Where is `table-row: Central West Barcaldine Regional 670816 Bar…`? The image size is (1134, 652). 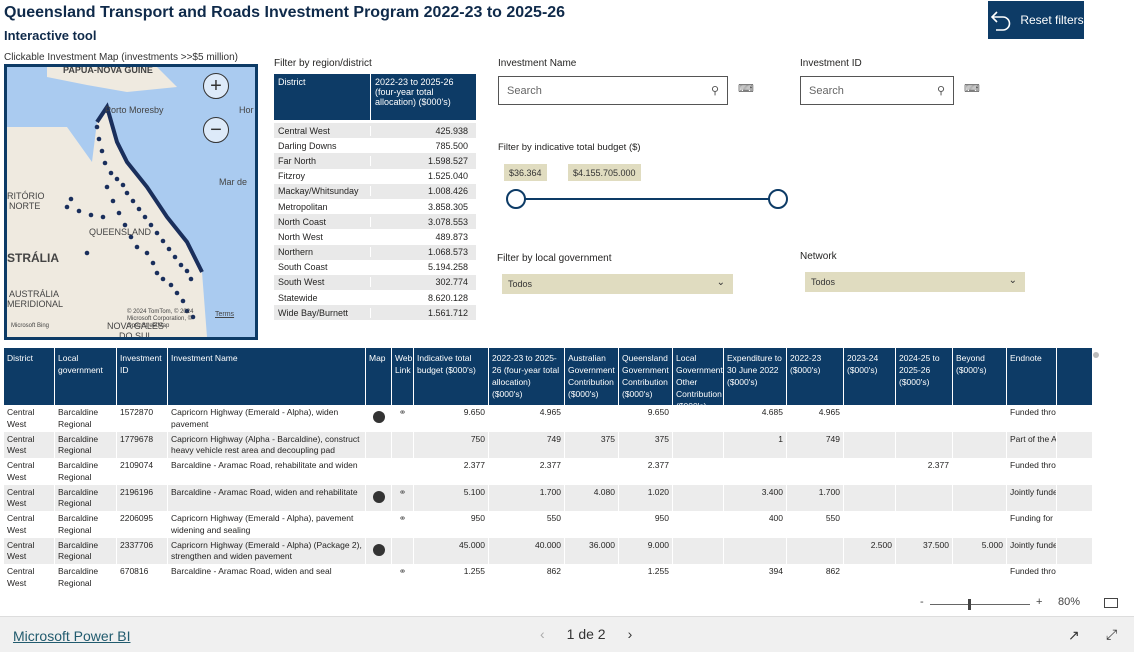
table-row: Central West Barcaldine Regional 670816 Bar… is located at coordinates (548, 577).